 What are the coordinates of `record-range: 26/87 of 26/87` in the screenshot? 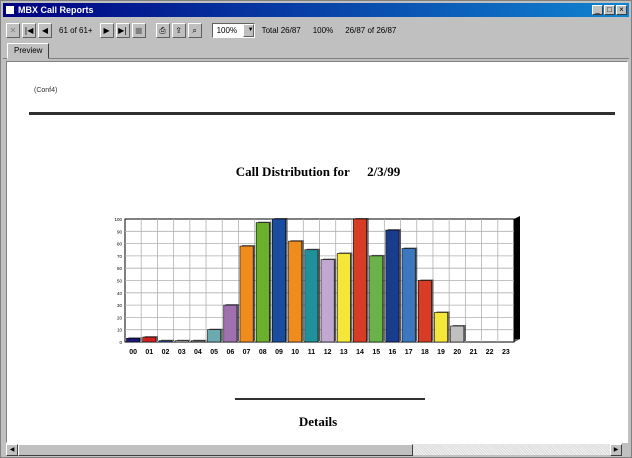 It's located at (371, 30).